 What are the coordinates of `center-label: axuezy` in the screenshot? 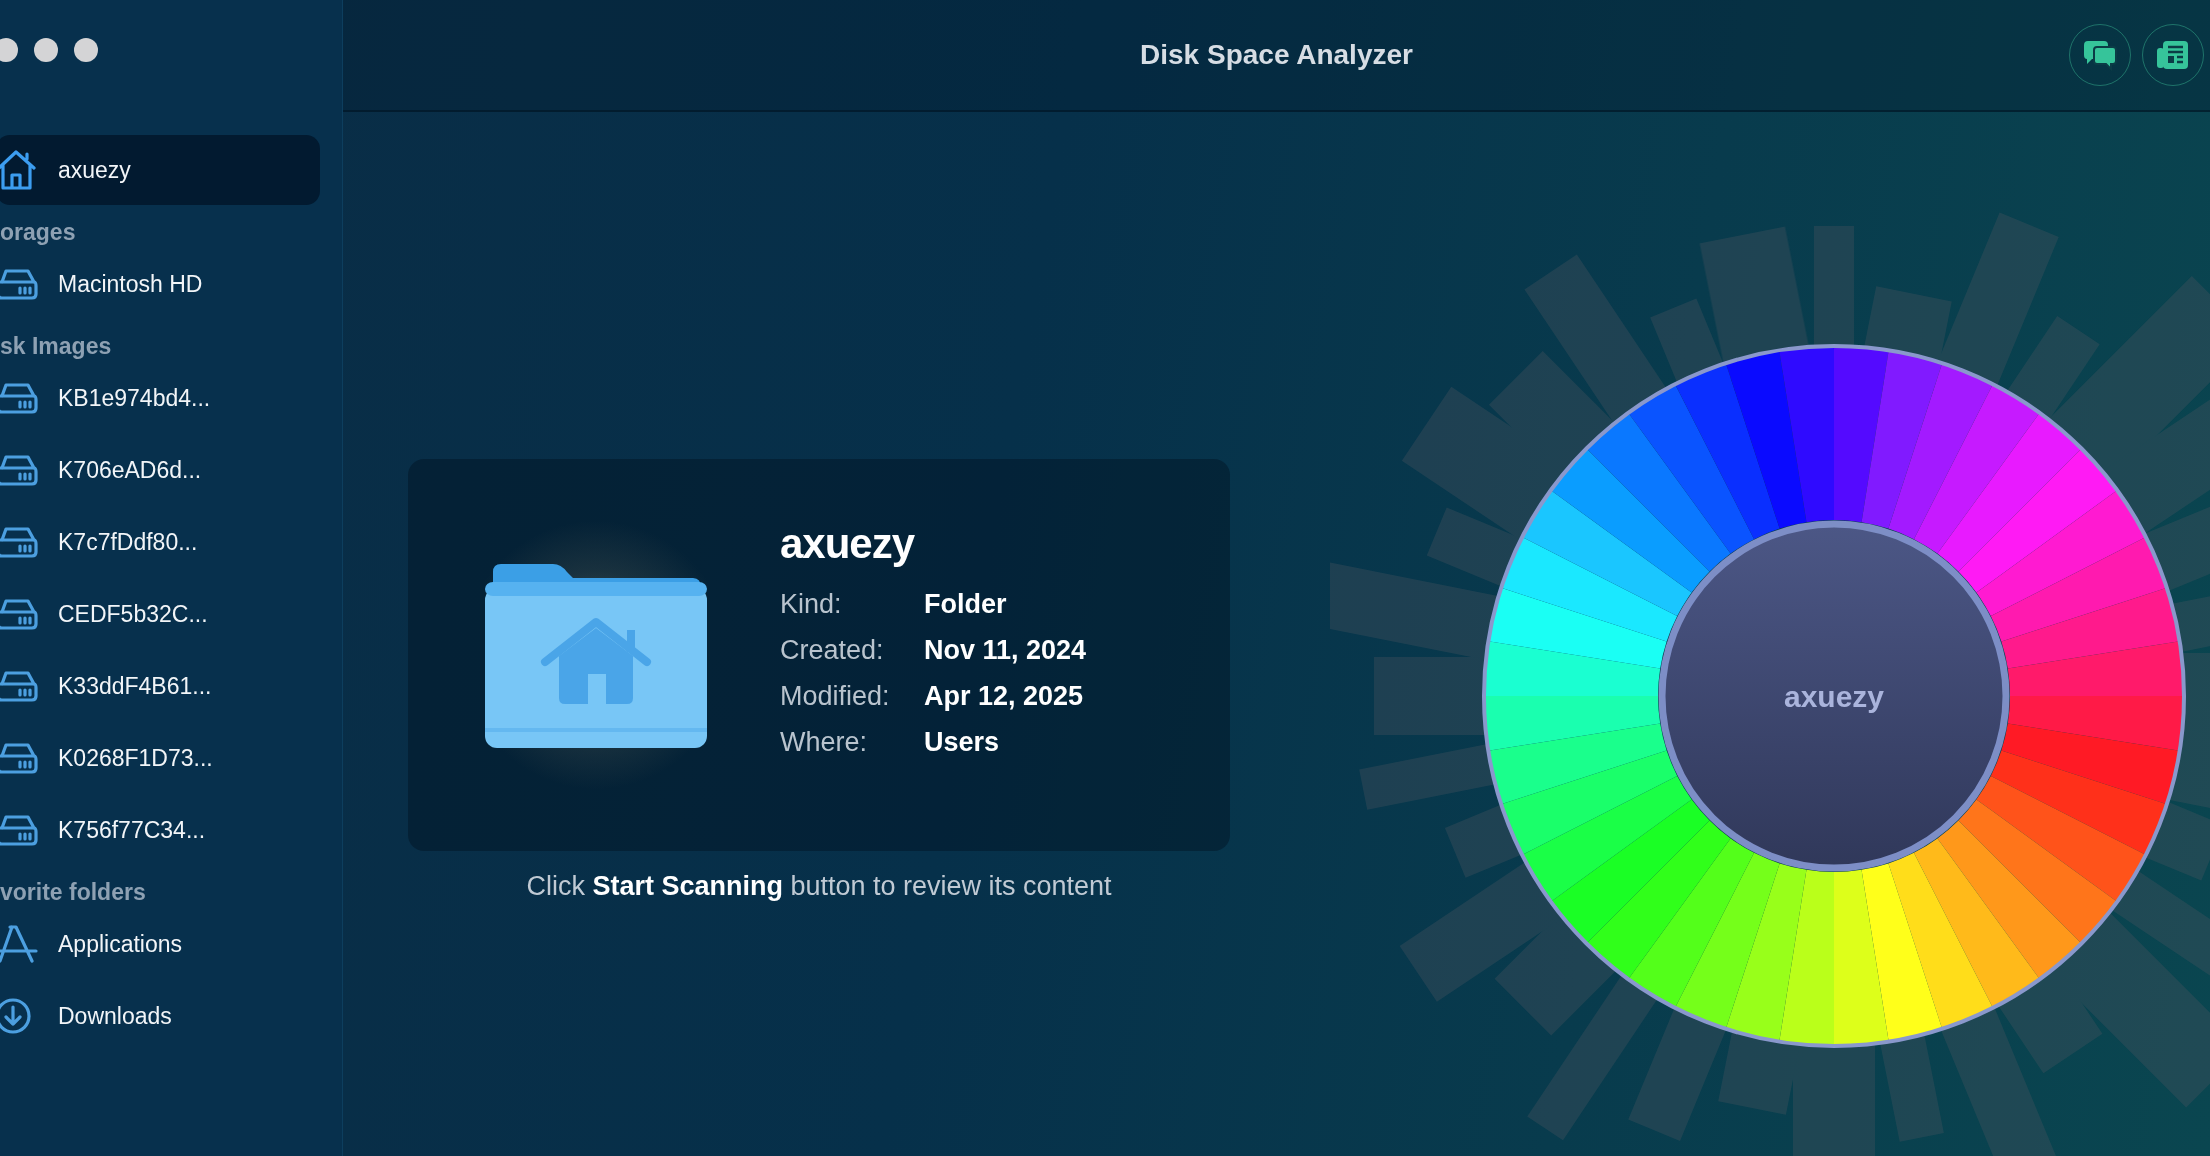 It's located at (1834, 696).